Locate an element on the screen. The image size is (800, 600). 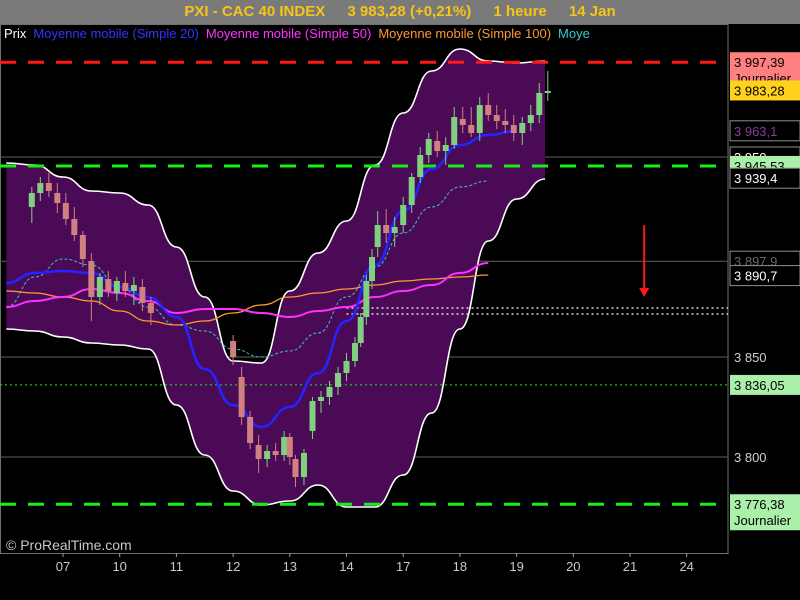
timeframe-label: 1 heure is located at coordinates (520, 11).